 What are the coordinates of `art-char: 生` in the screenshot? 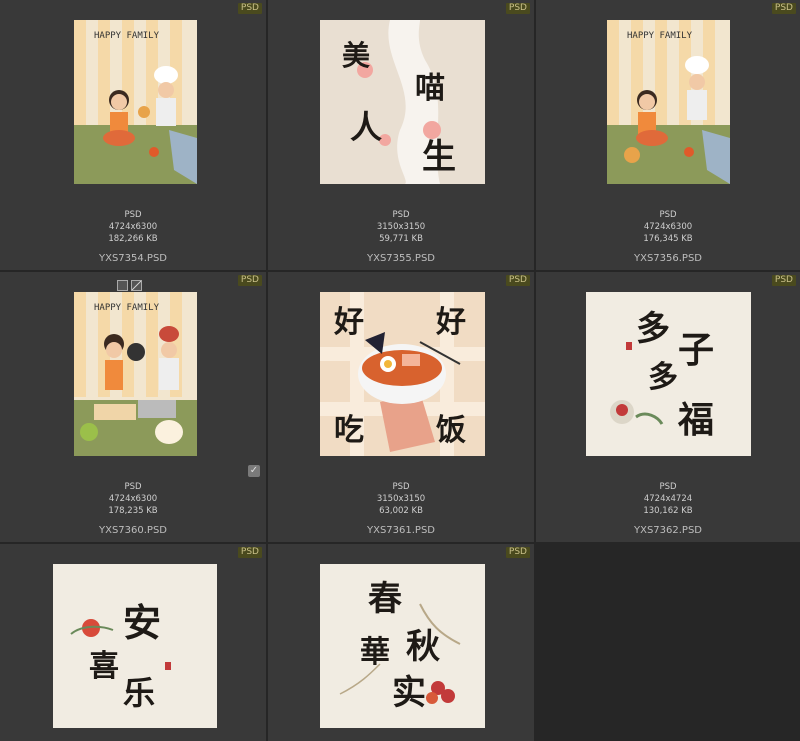 It's located at (439, 157).